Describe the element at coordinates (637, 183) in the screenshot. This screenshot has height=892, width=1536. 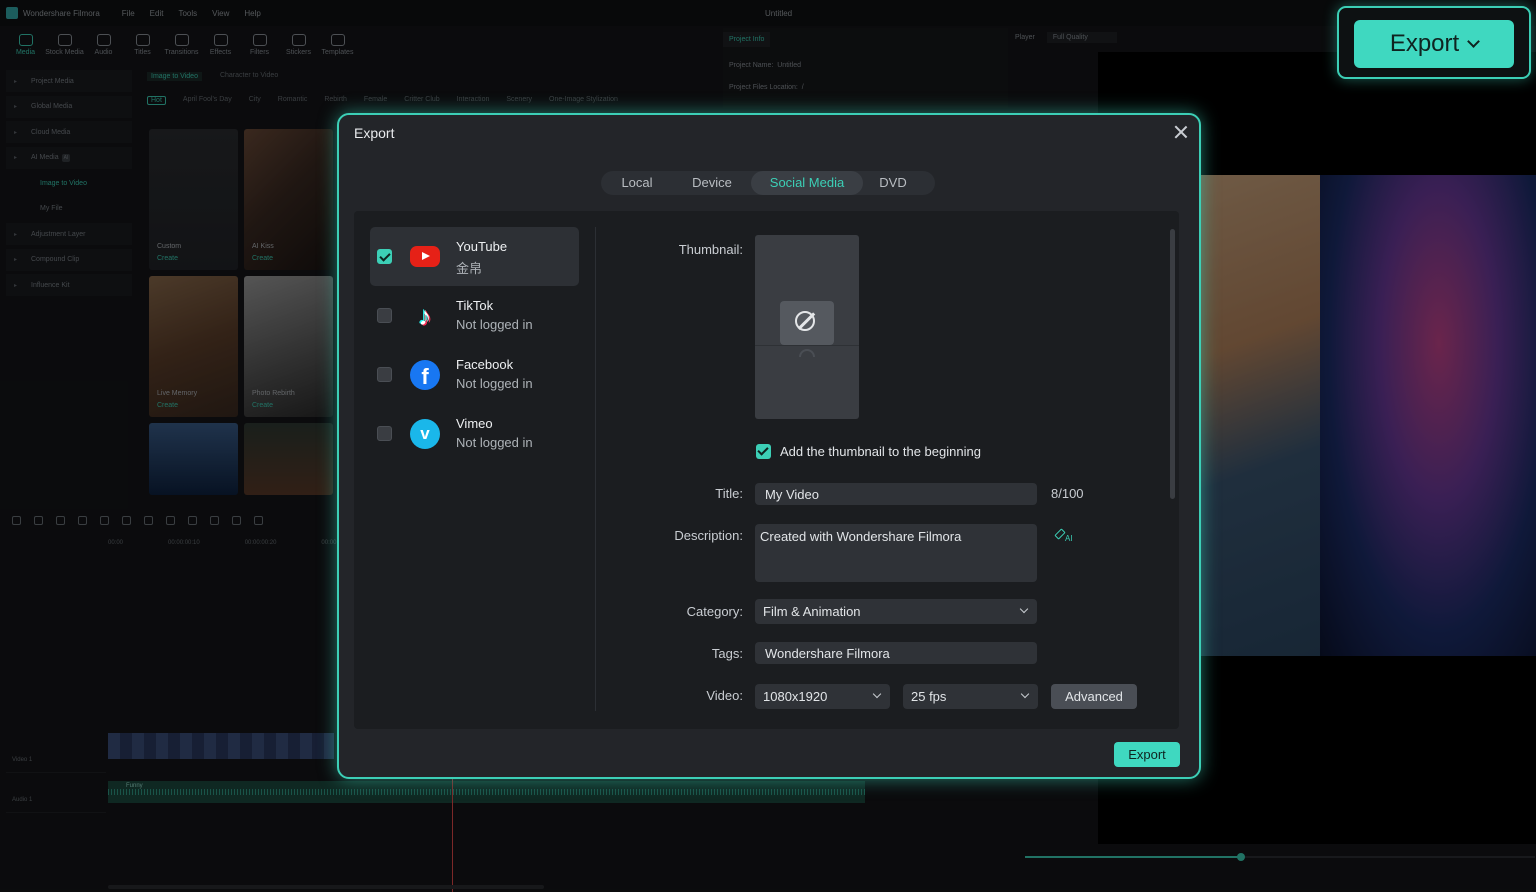
I see `tab-local: Local` at that location.